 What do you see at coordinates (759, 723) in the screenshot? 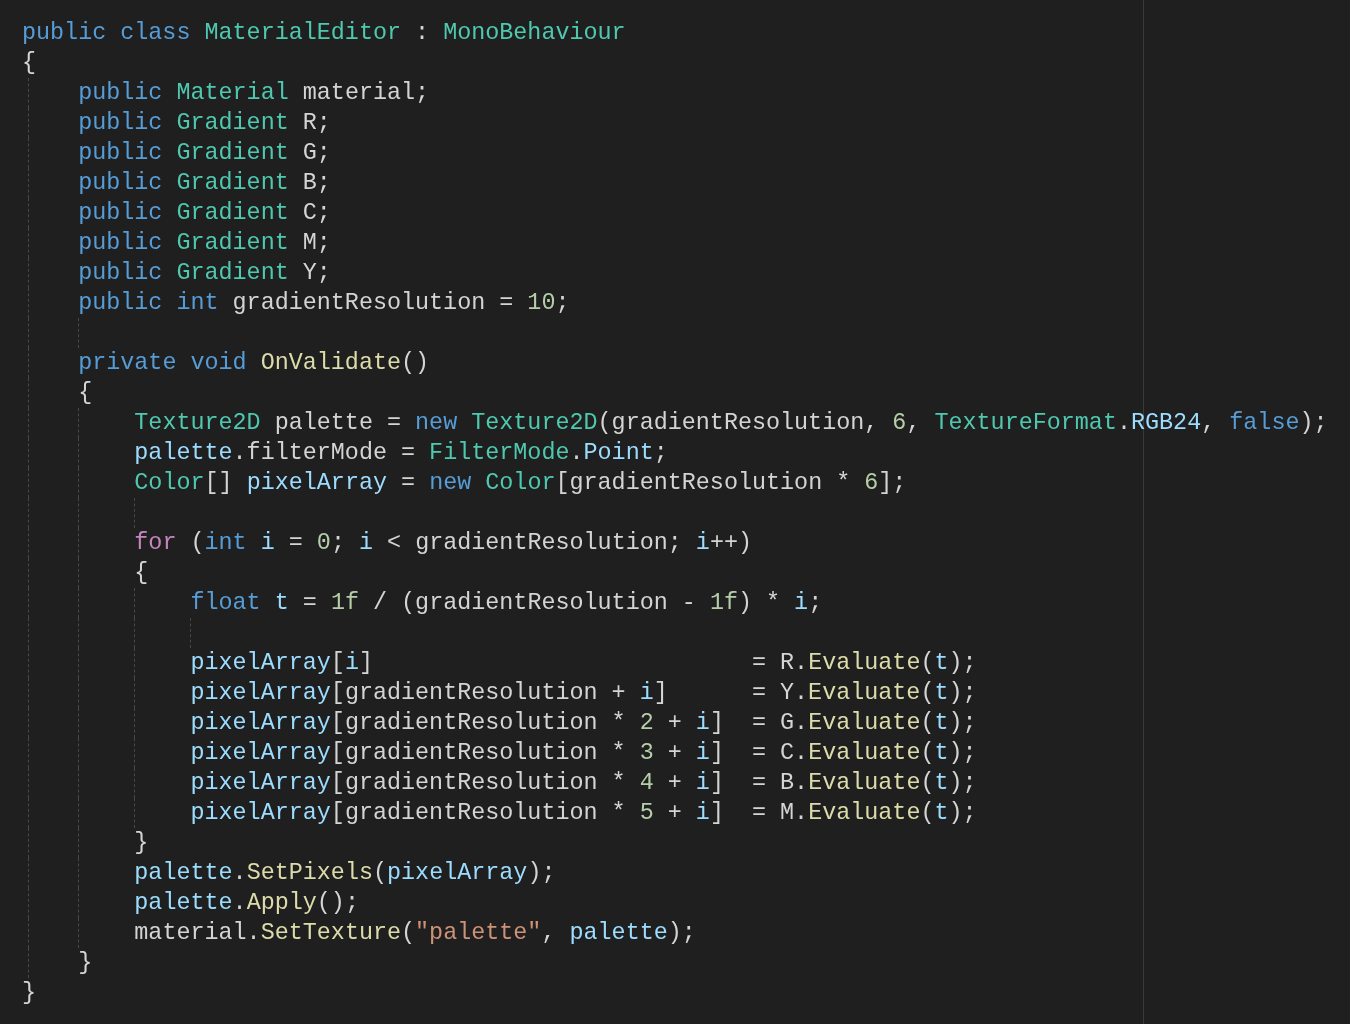
I see `code-text: ] = G.` at bounding box center [759, 723].